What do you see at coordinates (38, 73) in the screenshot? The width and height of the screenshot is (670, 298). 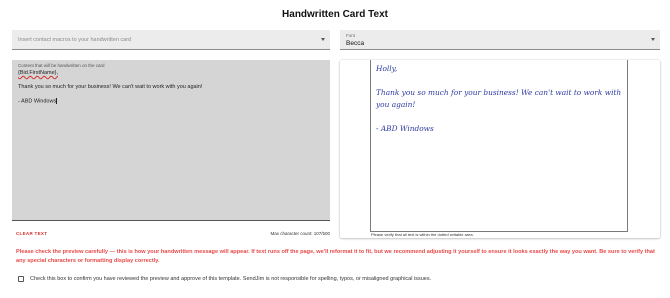 I see `editor-line: {Bid.FirstName},` at bounding box center [38, 73].